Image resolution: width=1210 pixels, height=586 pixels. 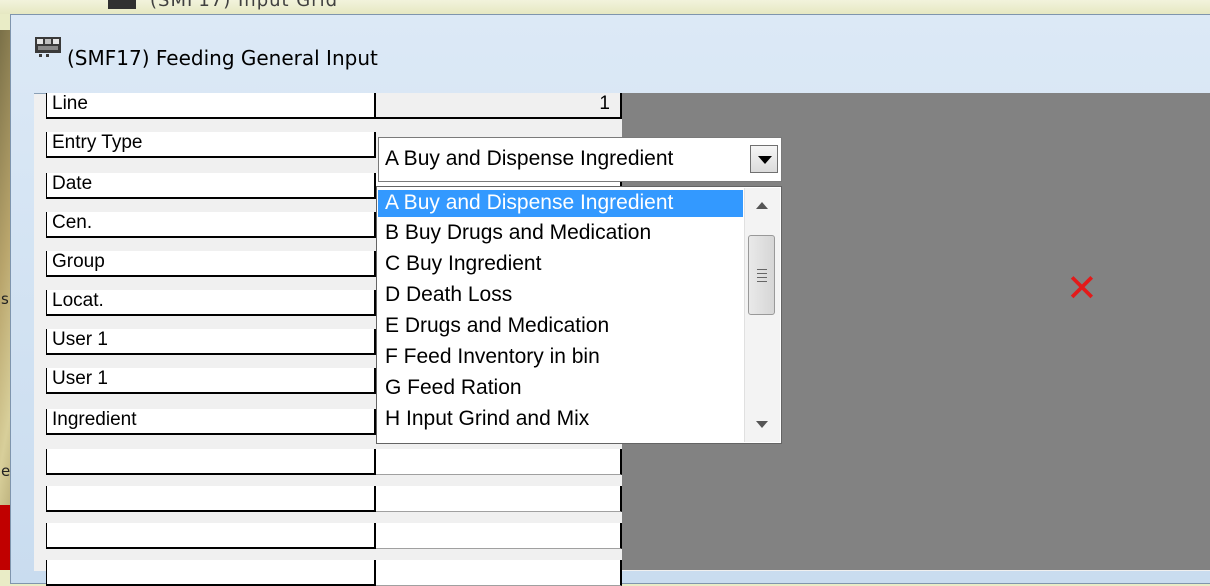 What do you see at coordinates (211, 303) in the screenshot?
I see `field-label: Locat.` at bounding box center [211, 303].